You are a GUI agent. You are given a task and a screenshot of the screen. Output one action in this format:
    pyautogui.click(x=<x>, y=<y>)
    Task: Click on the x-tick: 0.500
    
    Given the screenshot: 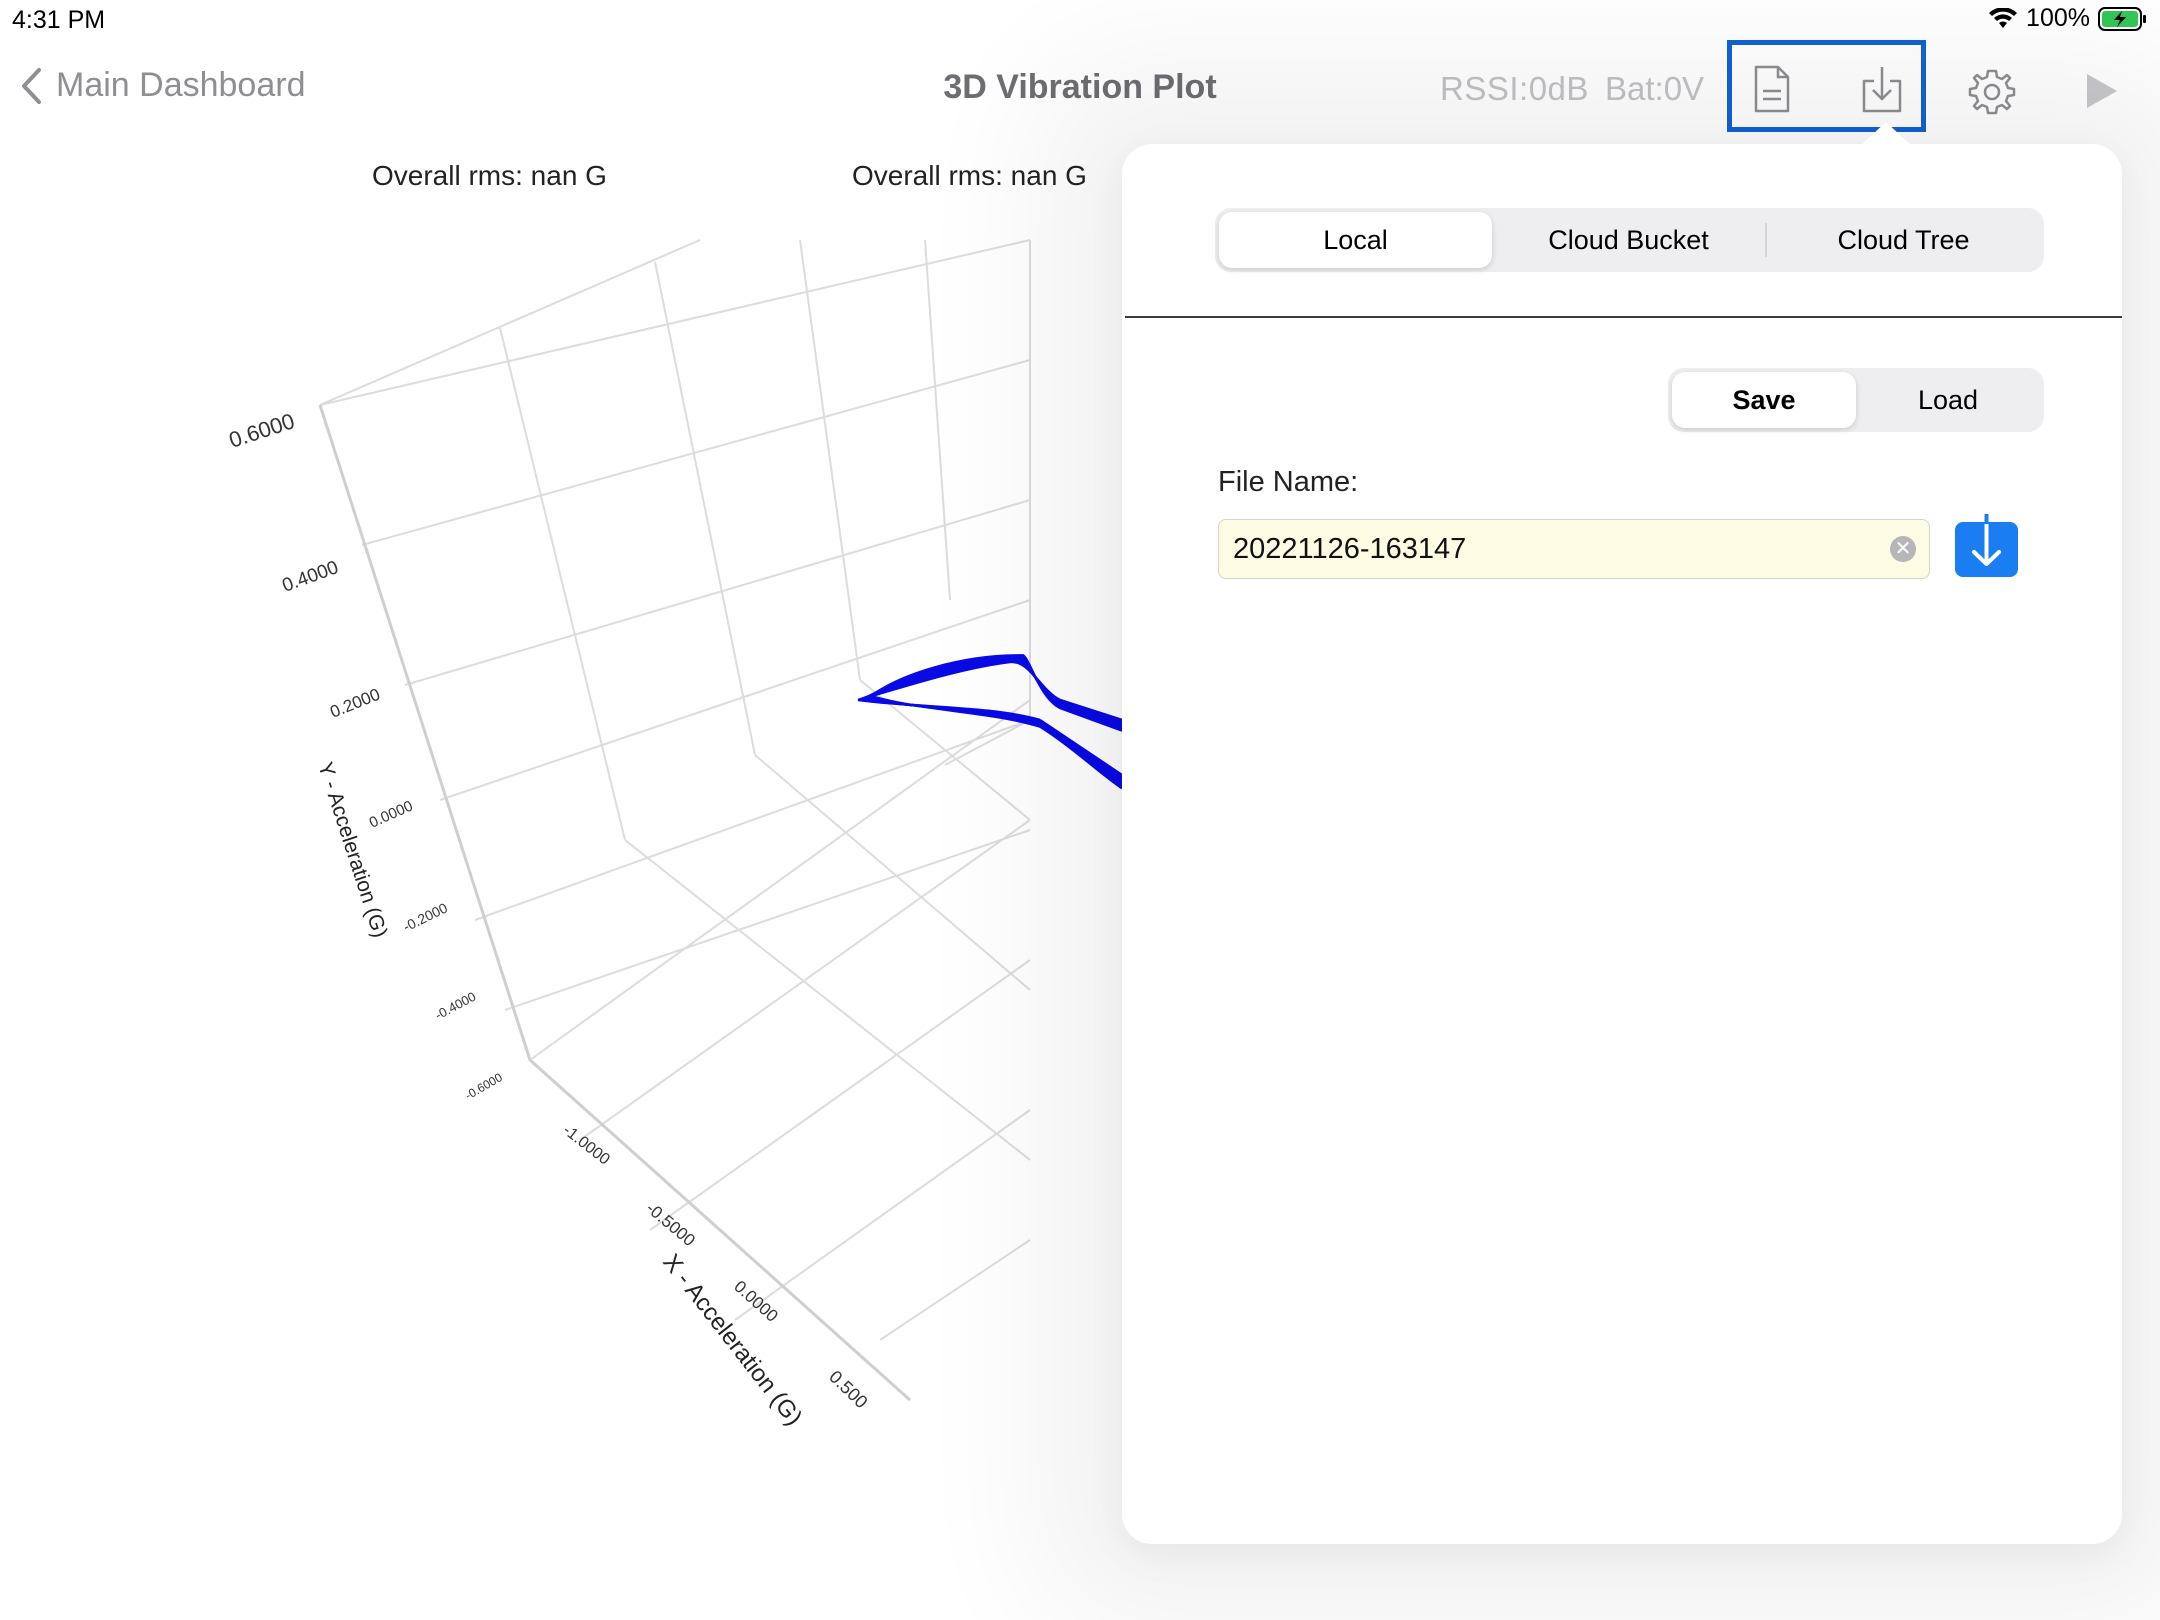 What is the action you would take?
    pyautogui.click(x=848, y=1389)
    